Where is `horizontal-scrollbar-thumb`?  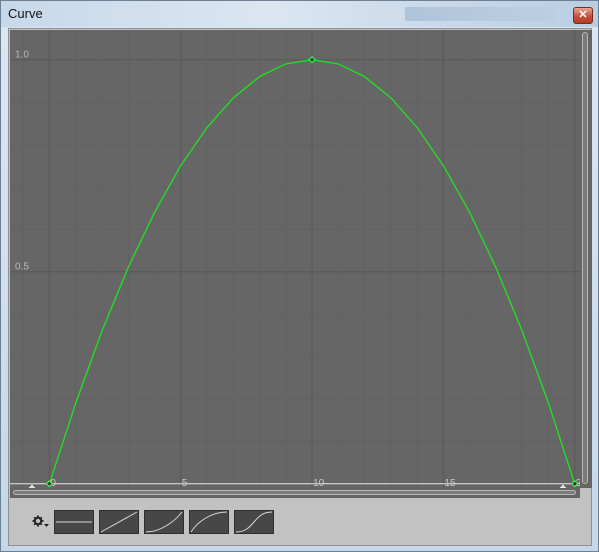
horizontal-scrollbar-thumb is located at coordinates (294, 492).